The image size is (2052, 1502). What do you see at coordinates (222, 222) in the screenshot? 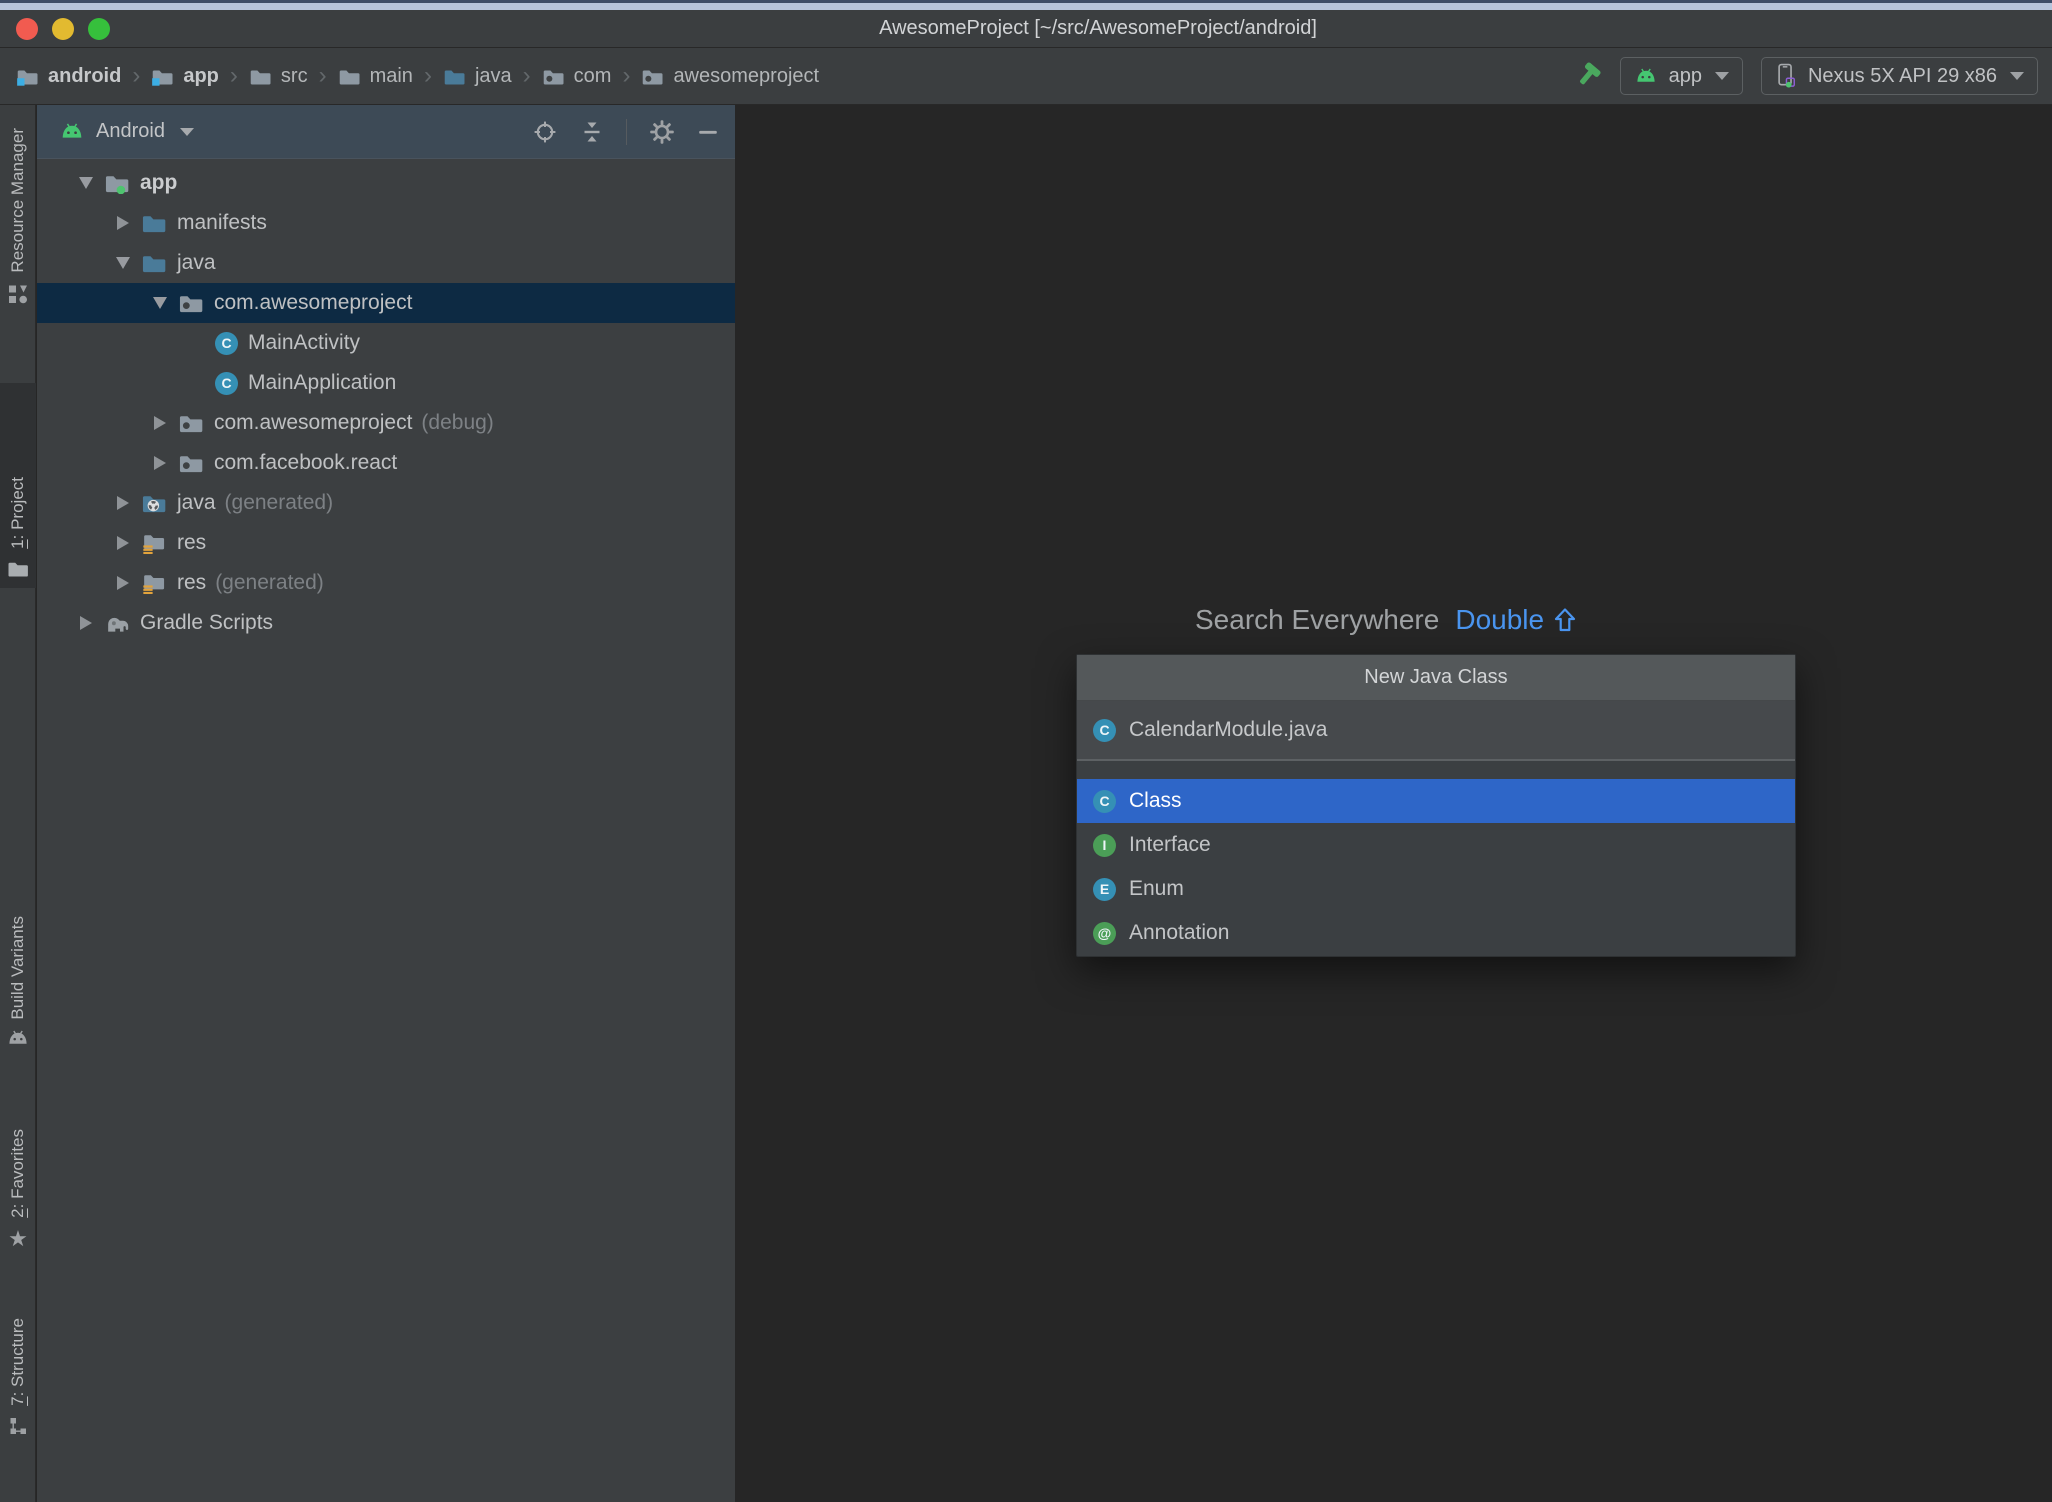
I see `tree-item-label: manifests` at bounding box center [222, 222].